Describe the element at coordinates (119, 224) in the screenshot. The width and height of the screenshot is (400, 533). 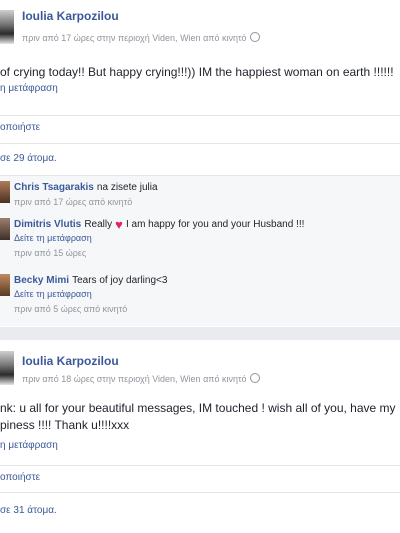
I see `heart-icon: ♥` at that location.